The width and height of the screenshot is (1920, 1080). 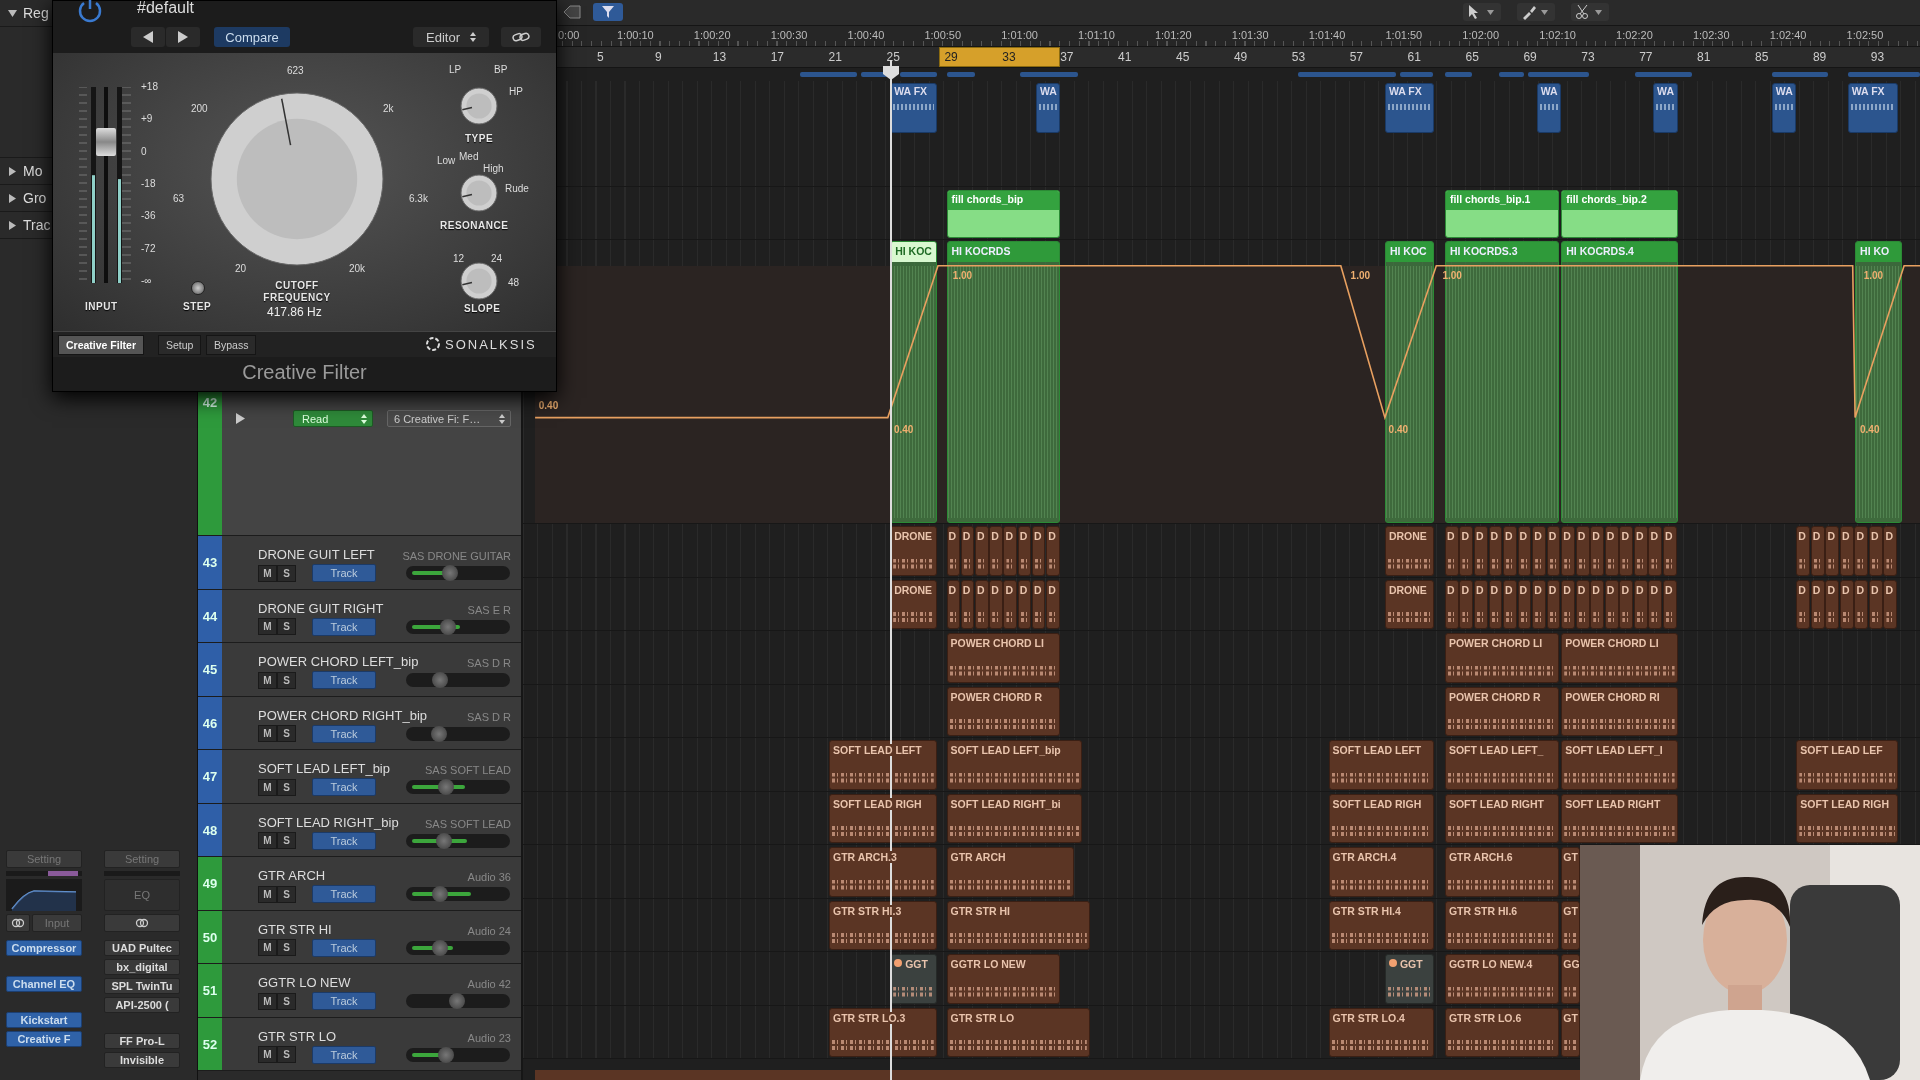 What do you see at coordinates (1003, 214) in the screenshot?
I see `audio-region: fill chords_bip` at bounding box center [1003, 214].